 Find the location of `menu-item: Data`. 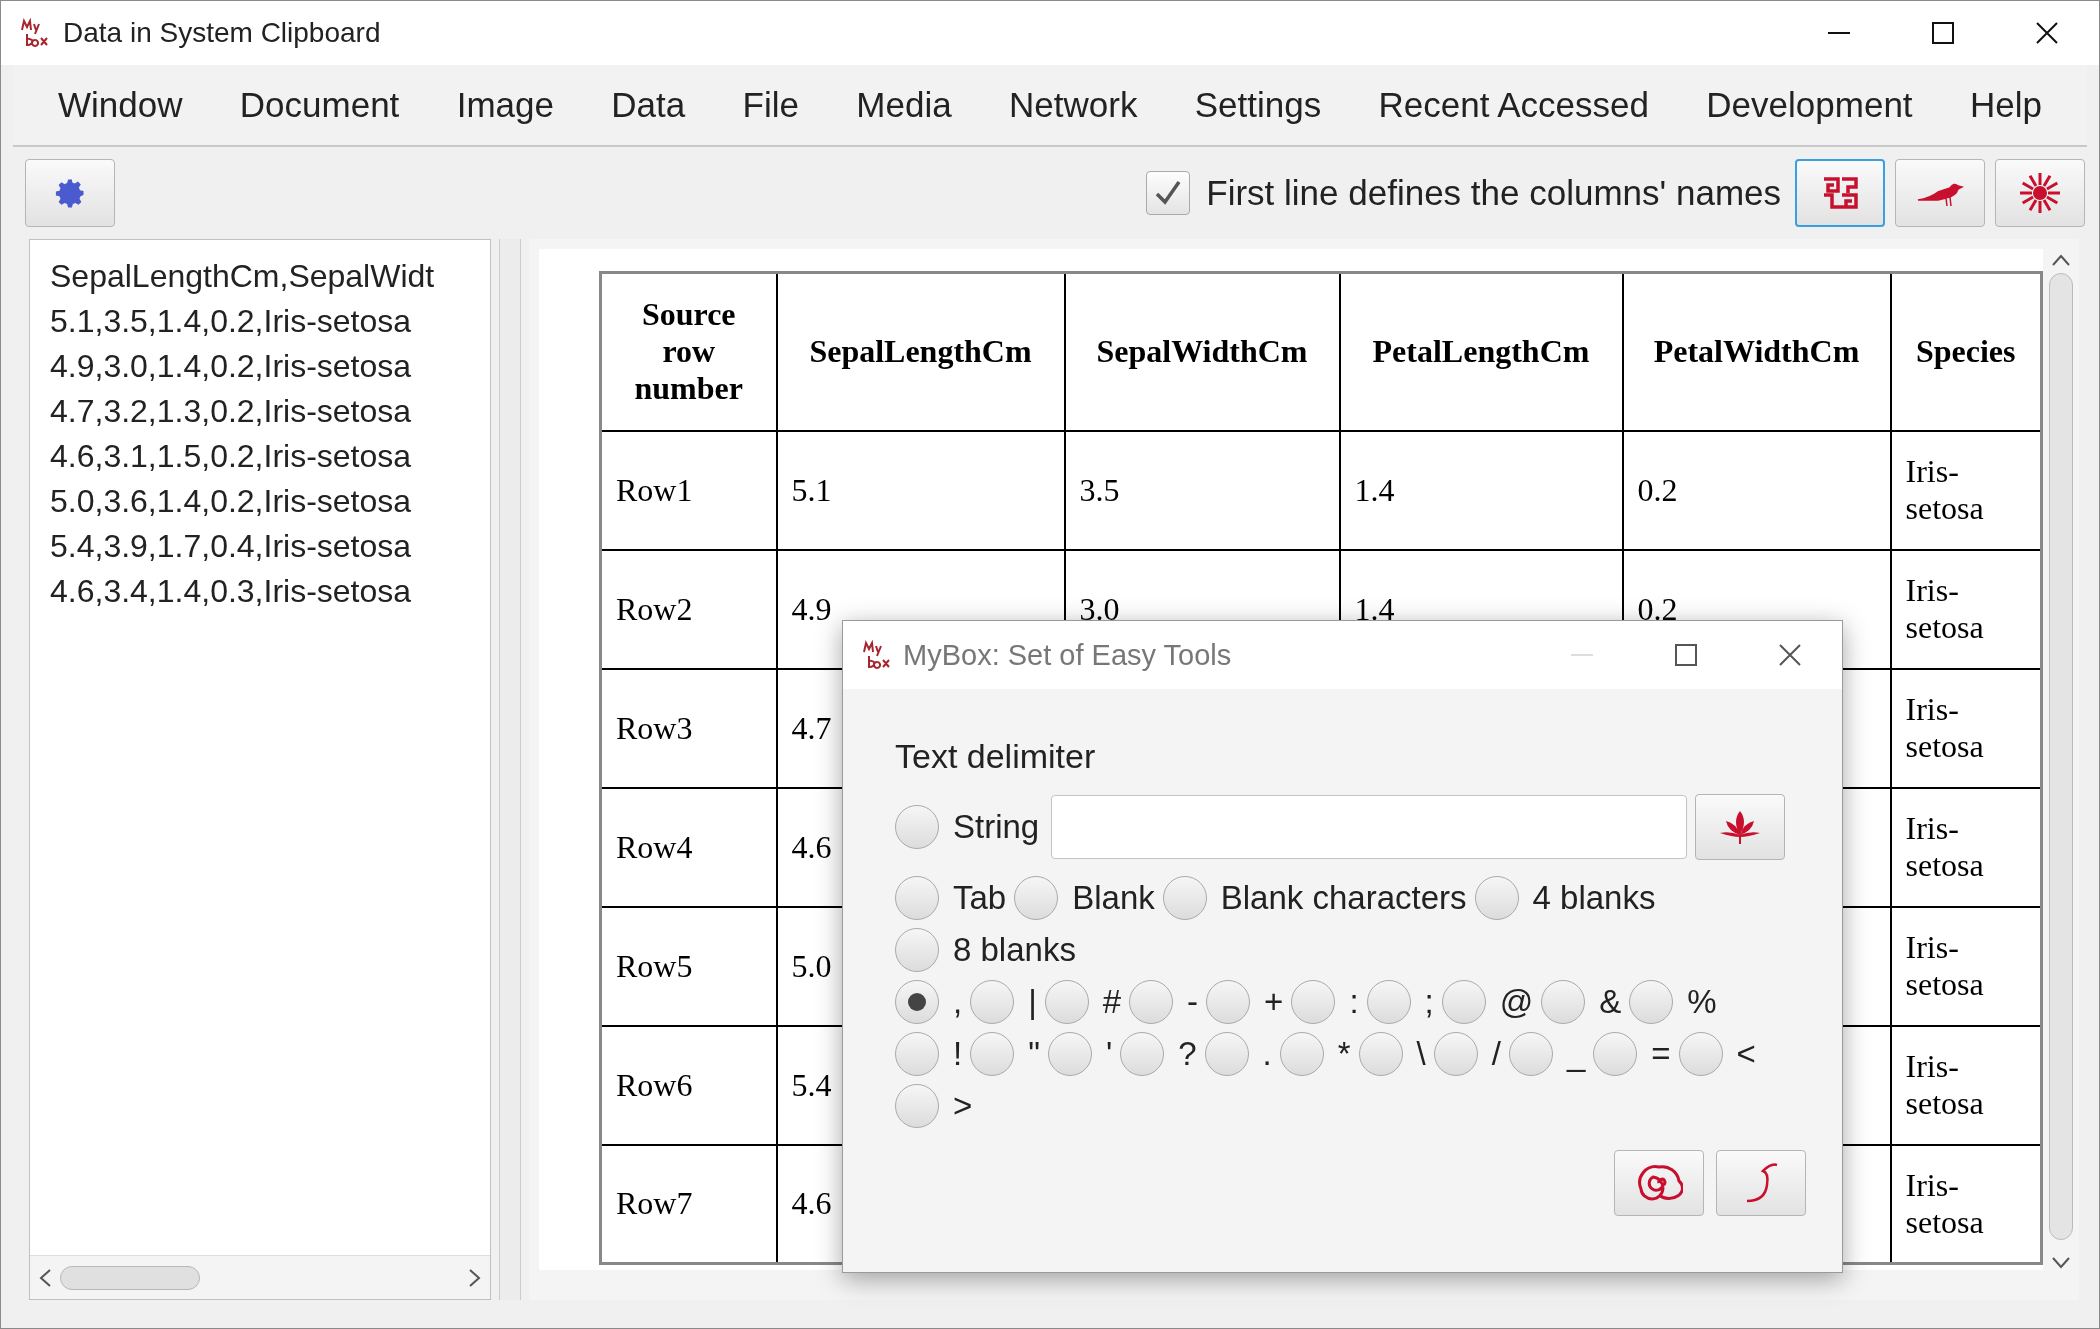

menu-item: Data is located at coordinates (648, 105).